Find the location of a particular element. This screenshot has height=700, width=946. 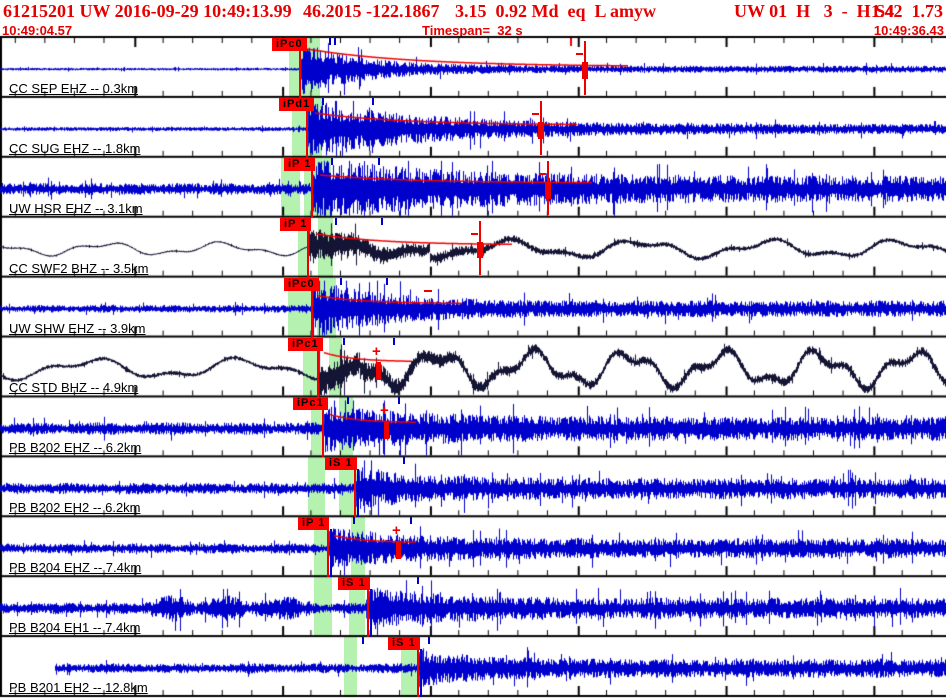

trace-panel: CC SWF2 BHZ -- 3.5km iP 1 is located at coordinates (473, 247).